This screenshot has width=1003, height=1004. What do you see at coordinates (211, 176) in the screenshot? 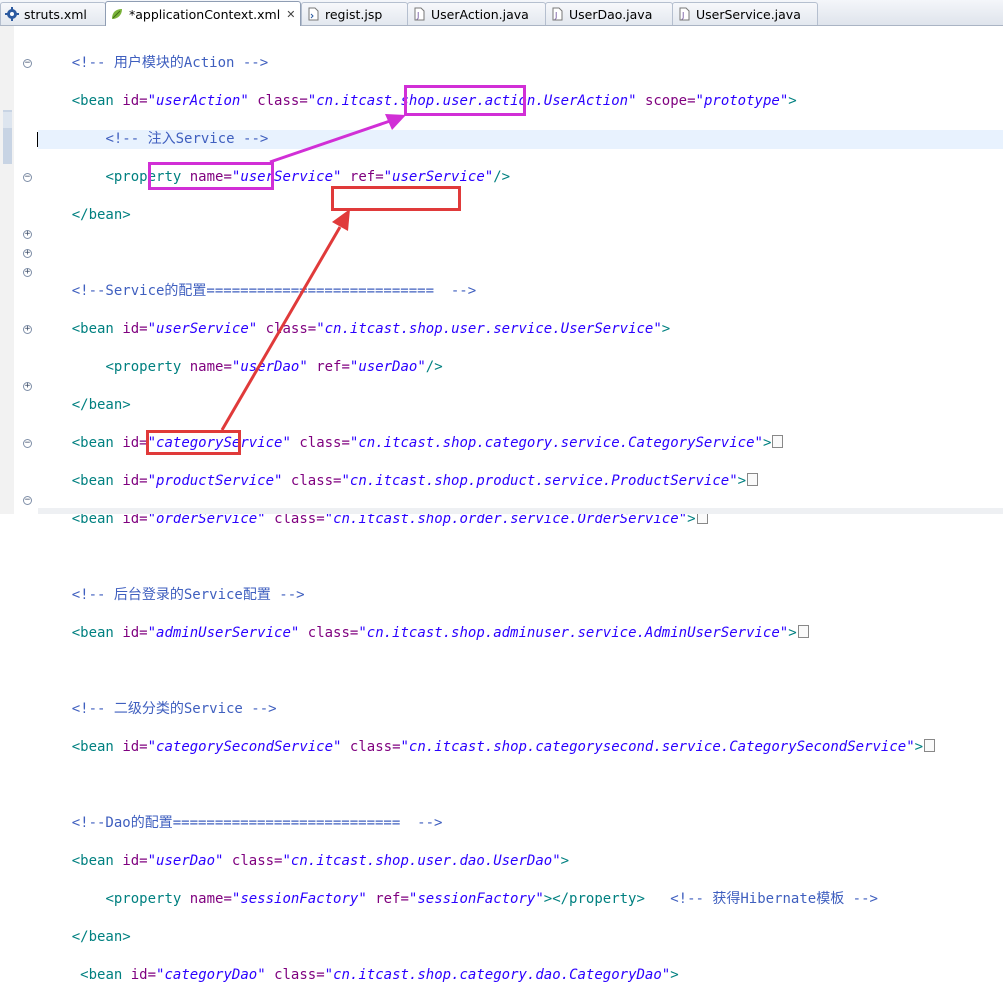
I see `highlight-id-userservice` at bounding box center [211, 176].